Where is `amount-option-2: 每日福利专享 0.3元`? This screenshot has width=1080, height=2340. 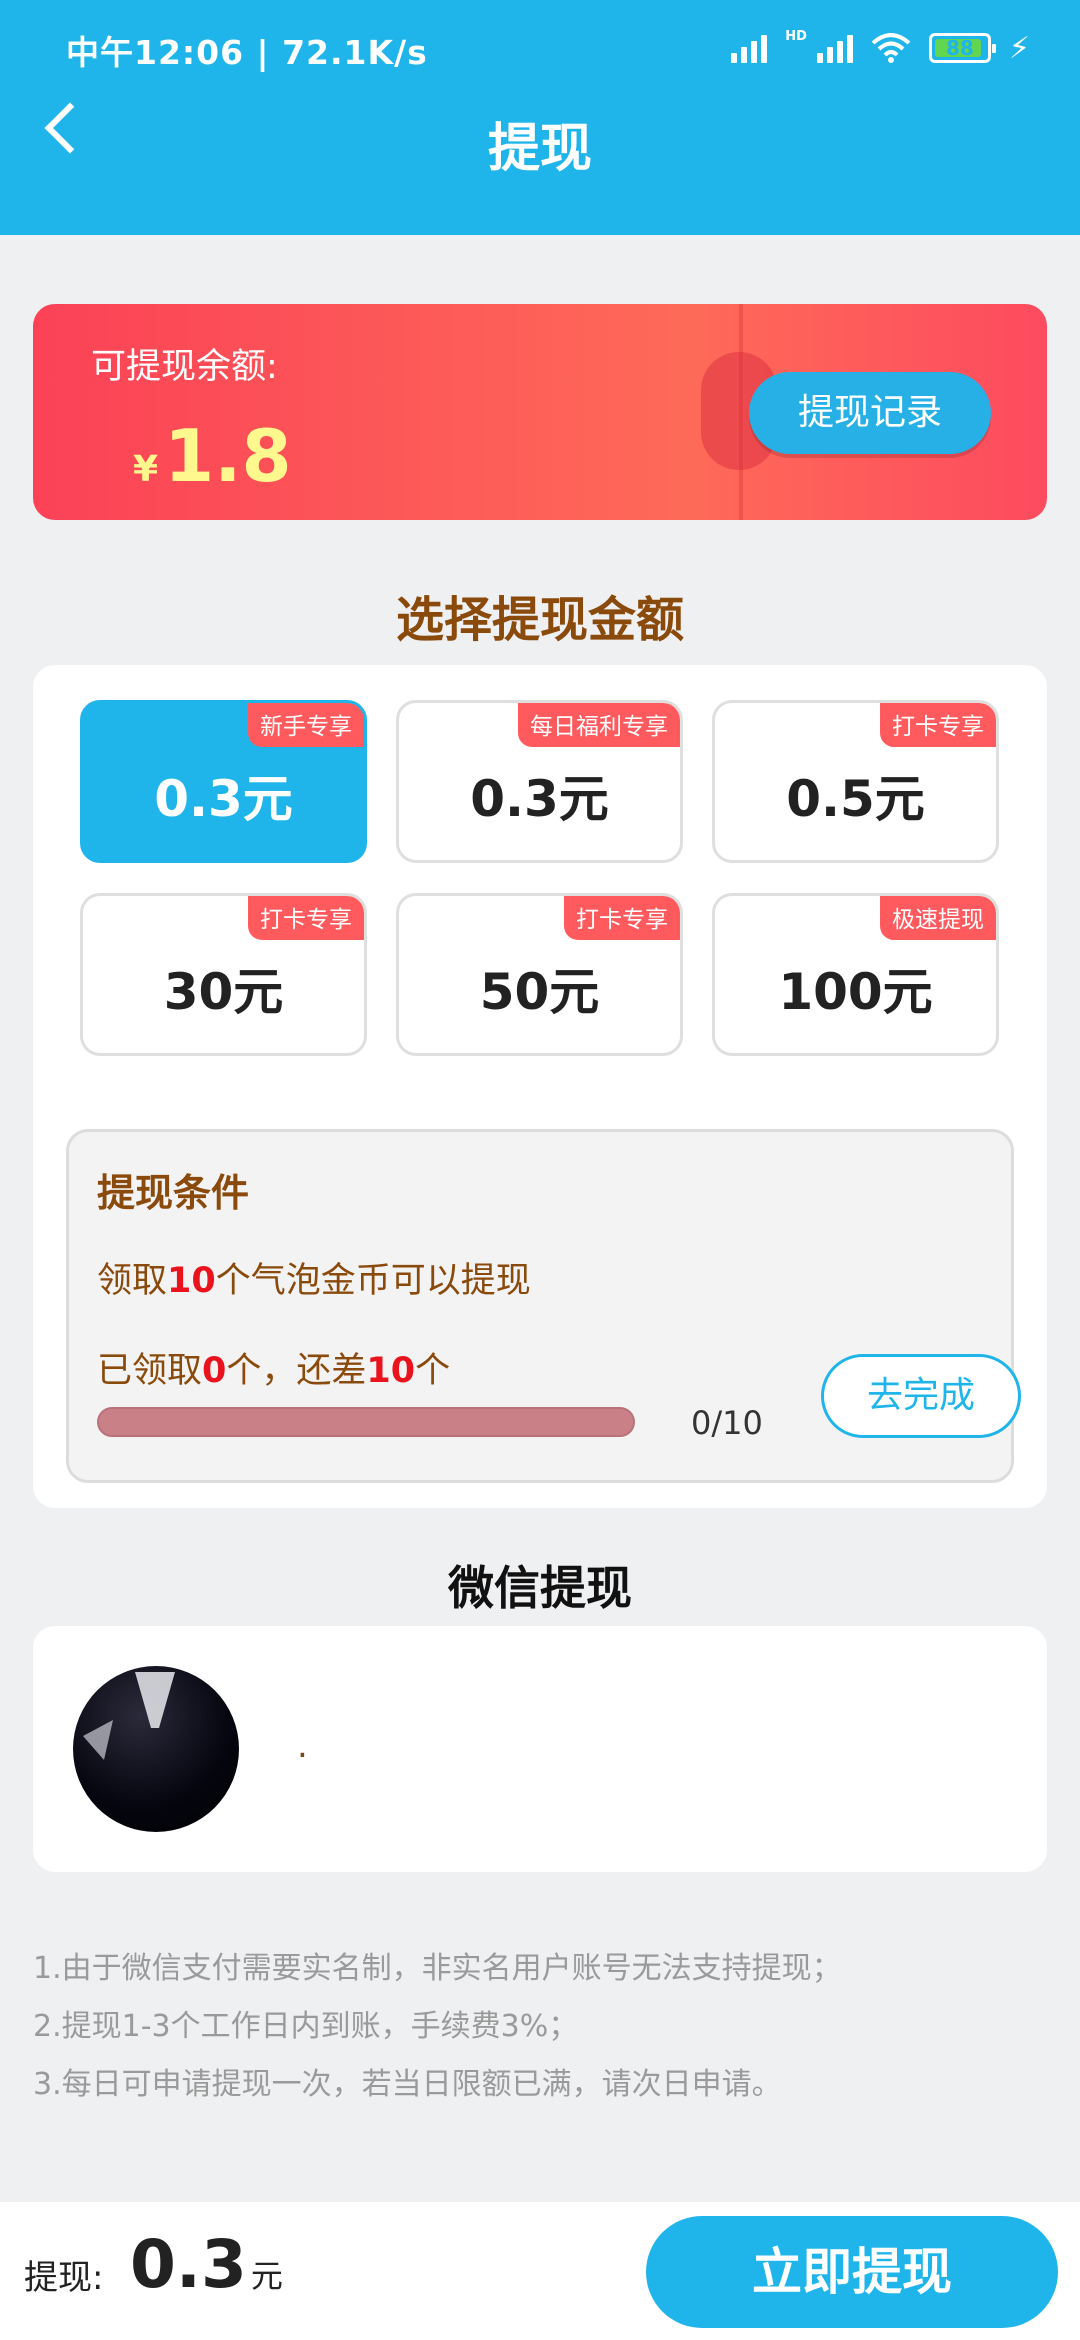
amount-option-2: 每日福利专享 0.3元 is located at coordinates (539, 781).